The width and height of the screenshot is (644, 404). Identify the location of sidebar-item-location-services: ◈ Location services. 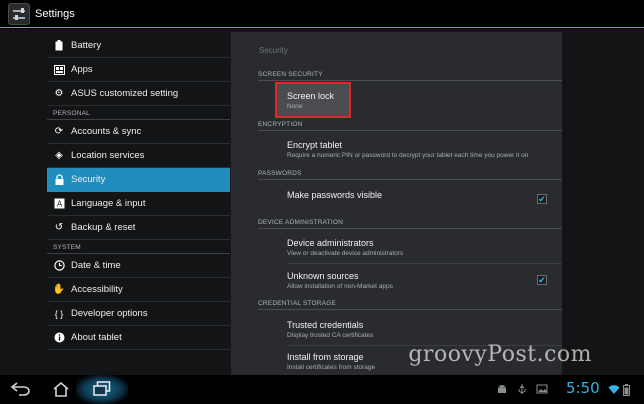
(138, 156).